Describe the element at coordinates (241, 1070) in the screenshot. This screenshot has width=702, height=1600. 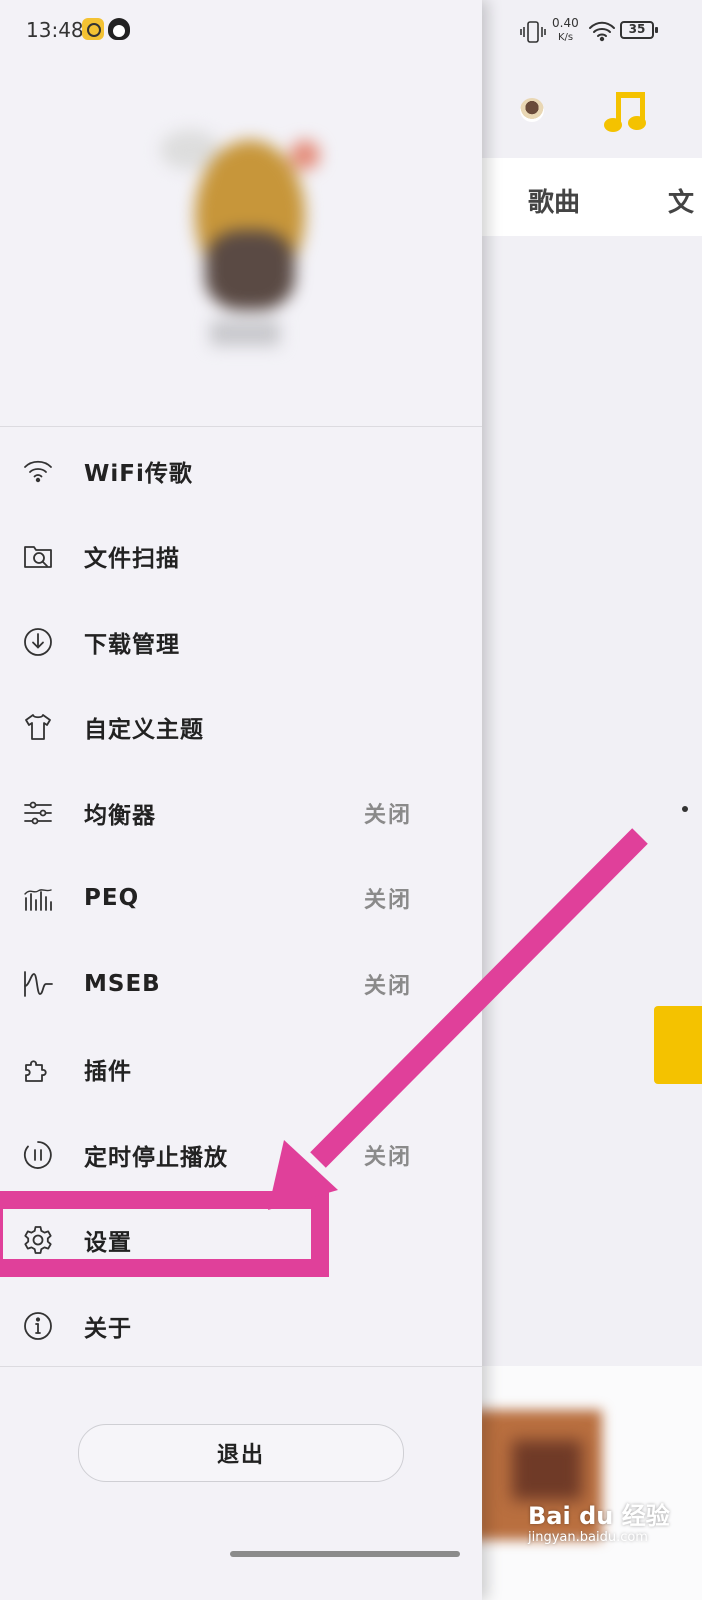
I see `menu-item-plugins: 插件` at that location.